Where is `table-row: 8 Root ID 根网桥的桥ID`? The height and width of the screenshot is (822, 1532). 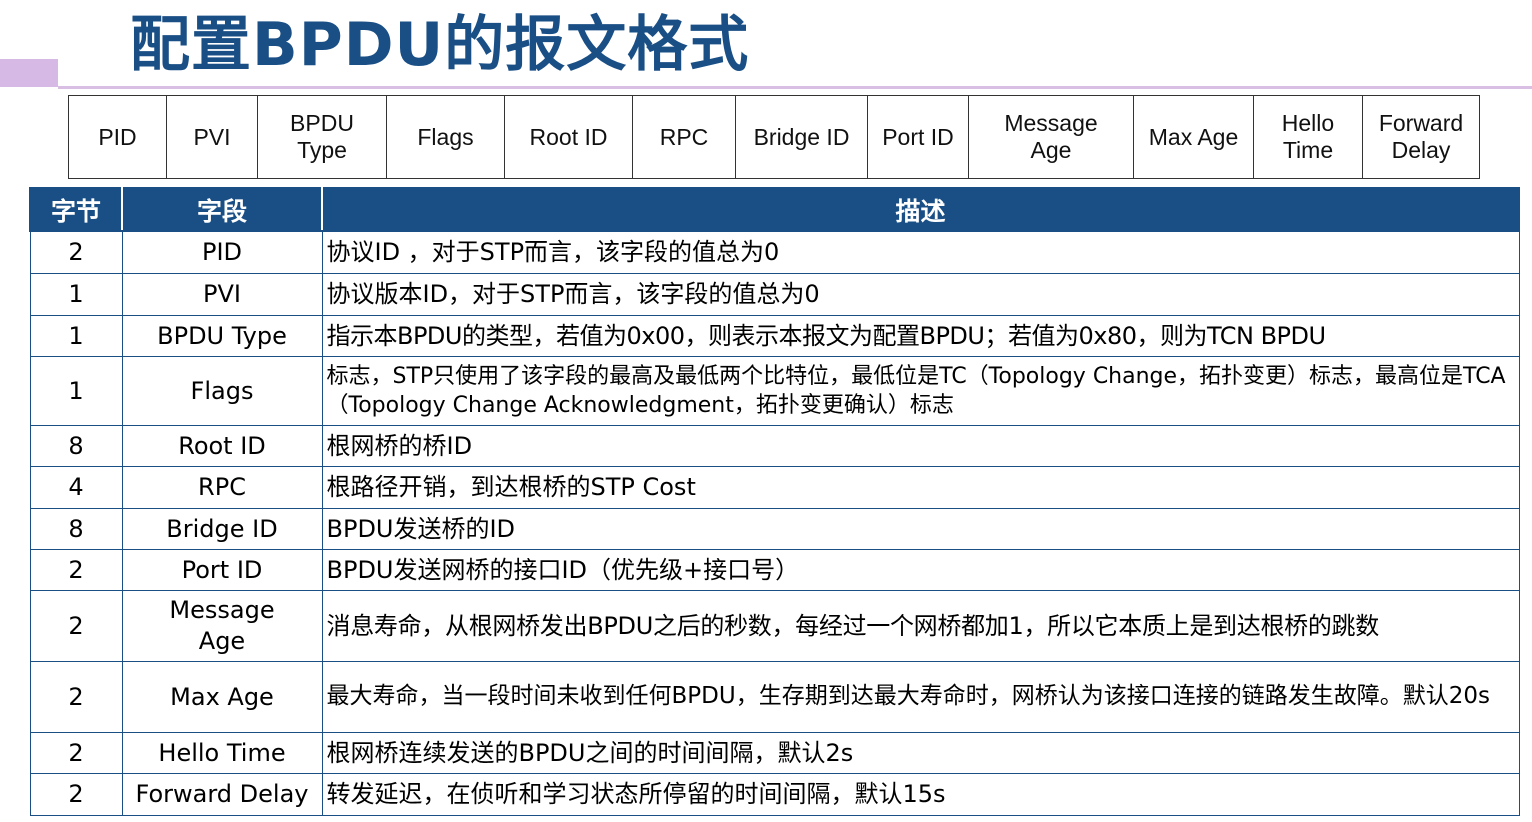 table-row: 8 Root ID 根网桥的桥ID is located at coordinates (774, 445).